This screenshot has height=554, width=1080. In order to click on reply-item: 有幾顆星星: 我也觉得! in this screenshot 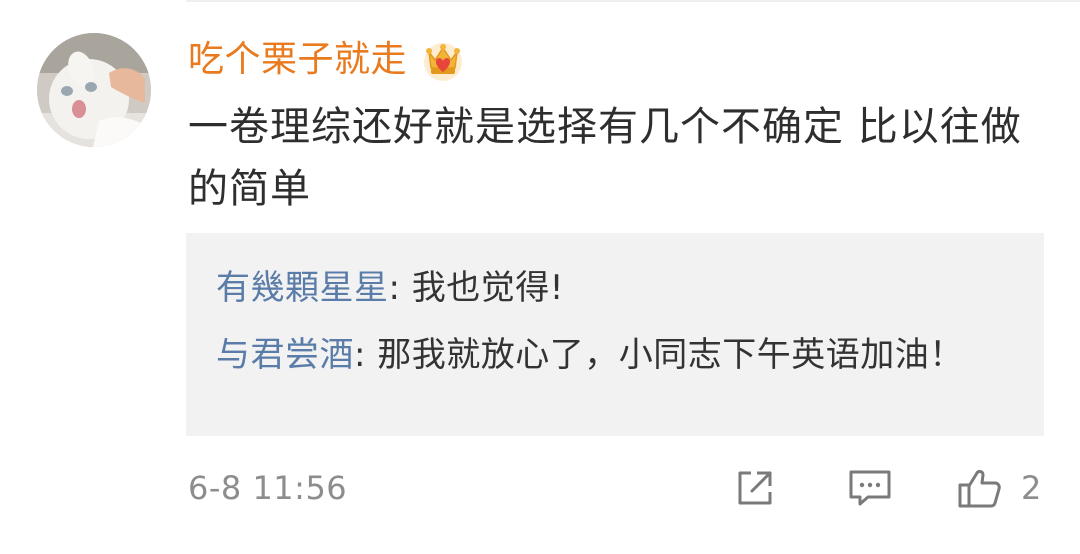, I will do `click(611, 288)`.